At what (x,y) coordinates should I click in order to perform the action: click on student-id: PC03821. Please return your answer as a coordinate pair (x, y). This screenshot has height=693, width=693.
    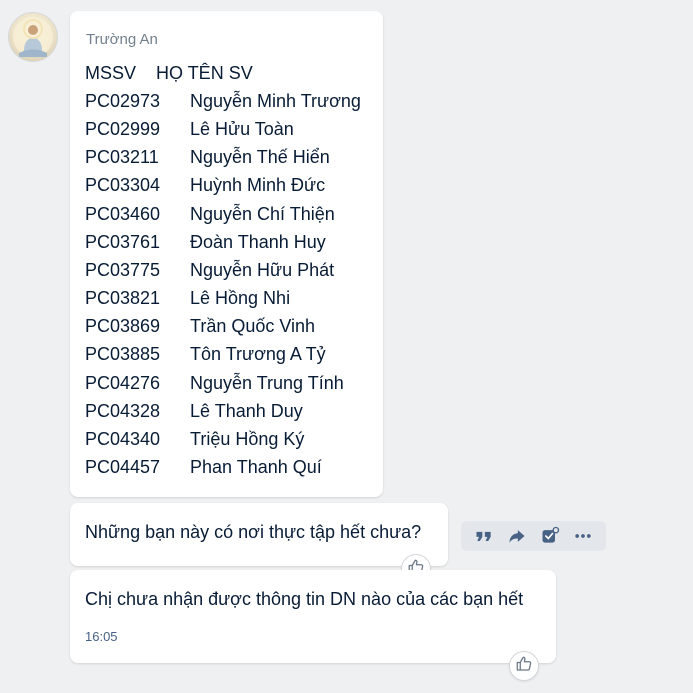
    Looking at the image, I should click on (123, 298).